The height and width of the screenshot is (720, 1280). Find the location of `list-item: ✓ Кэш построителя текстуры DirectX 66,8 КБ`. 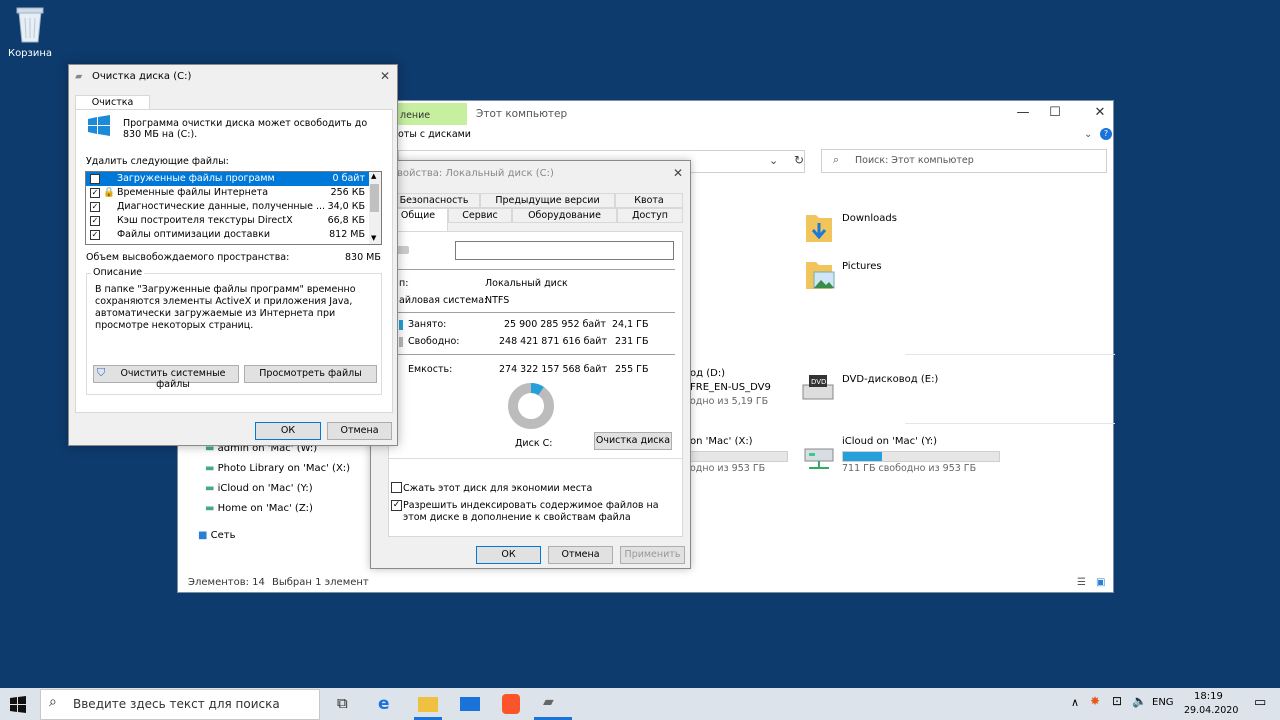

list-item: ✓ Кэш построителя текстуры DirectX 66,8 КБ is located at coordinates (227, 221).